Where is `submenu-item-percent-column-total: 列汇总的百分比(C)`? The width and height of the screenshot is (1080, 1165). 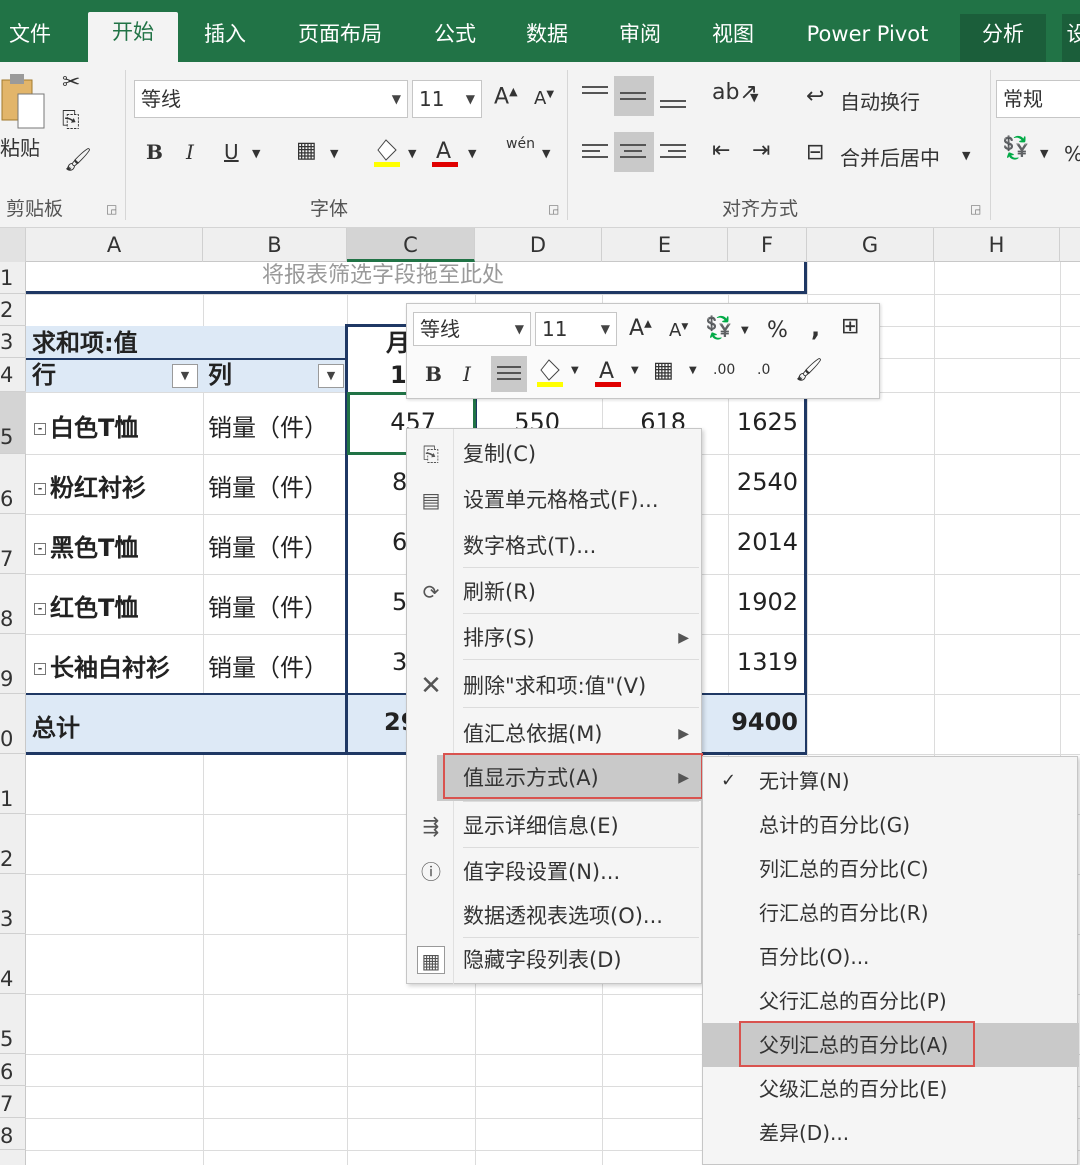
submenu-item-percent-column-total: 列汇总的百分比(C) is located at coordinates (891, 869).